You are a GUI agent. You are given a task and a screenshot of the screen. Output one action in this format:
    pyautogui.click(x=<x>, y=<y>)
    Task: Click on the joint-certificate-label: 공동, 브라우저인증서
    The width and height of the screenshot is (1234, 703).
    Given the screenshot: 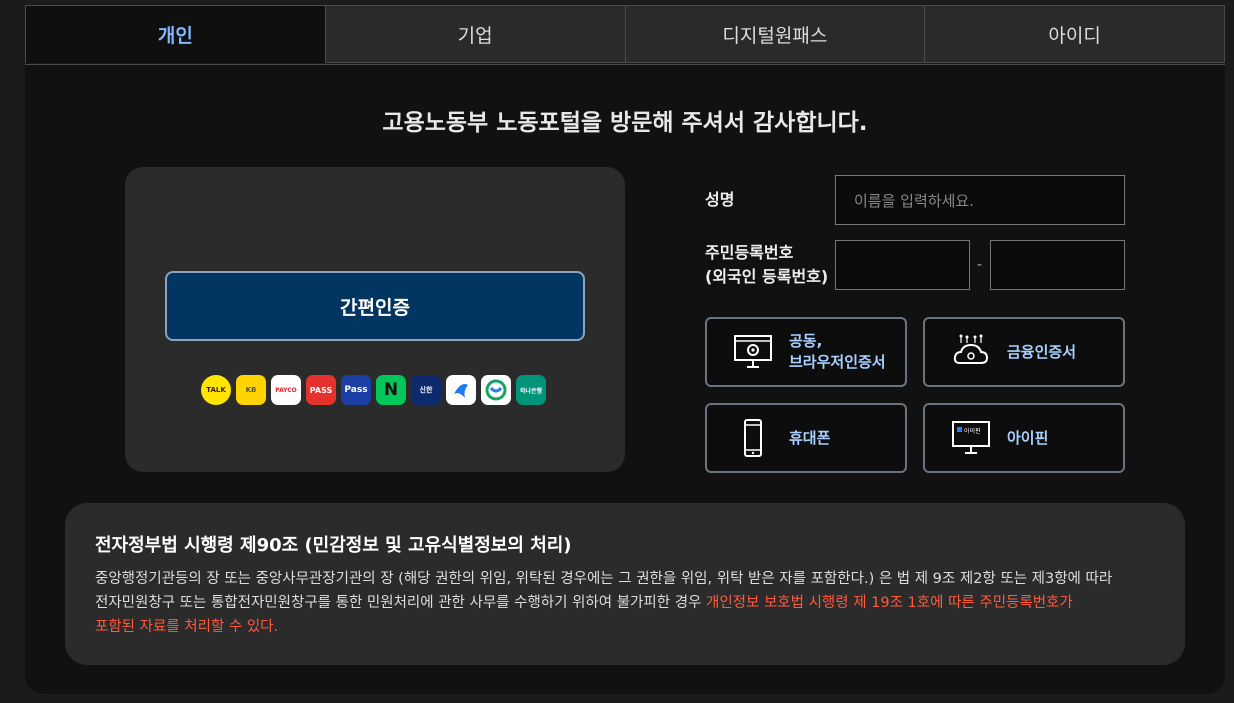 What is the action you would take?
    pyautogui.click(x=837, y=352)
    